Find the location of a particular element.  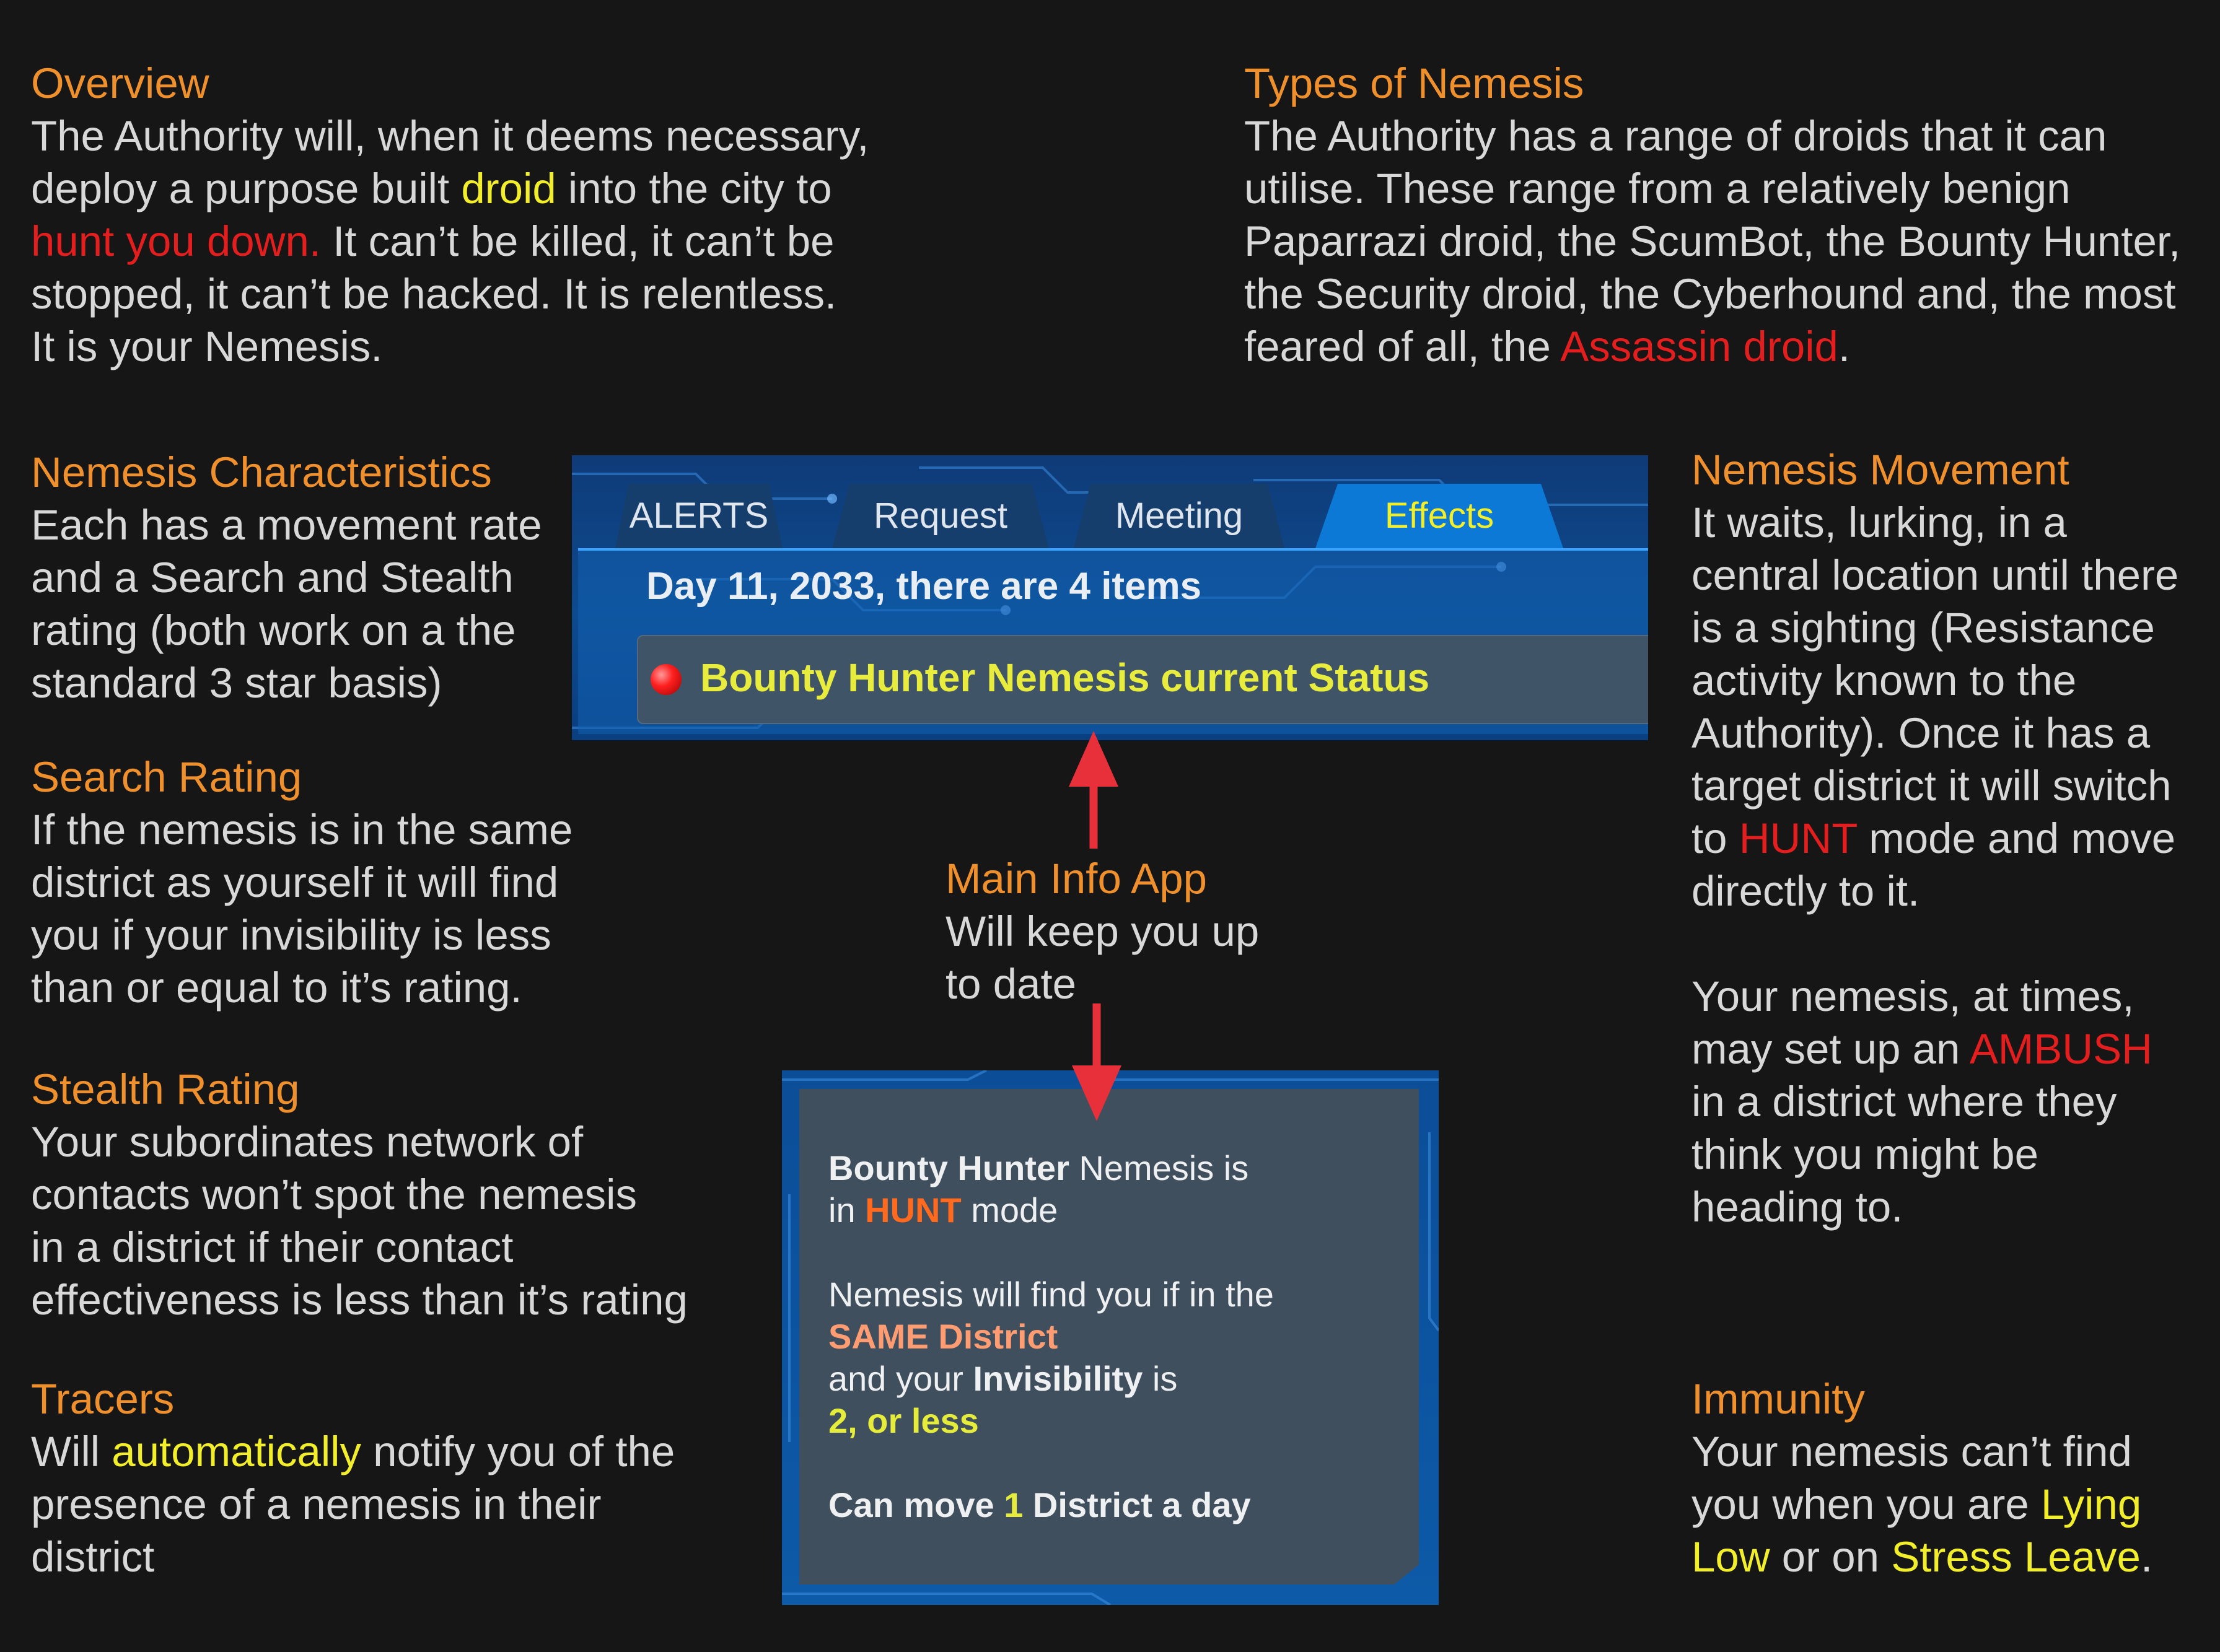

movement-line: is a sighting (Resistance is located at coordinates (1923, 628).